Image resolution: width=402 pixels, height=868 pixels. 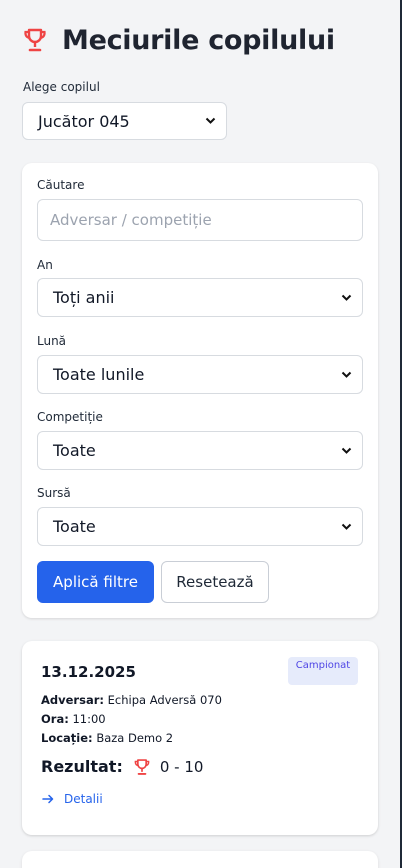 I want to click on search-input: Adversar / competiție, so click(x=200, y=220).